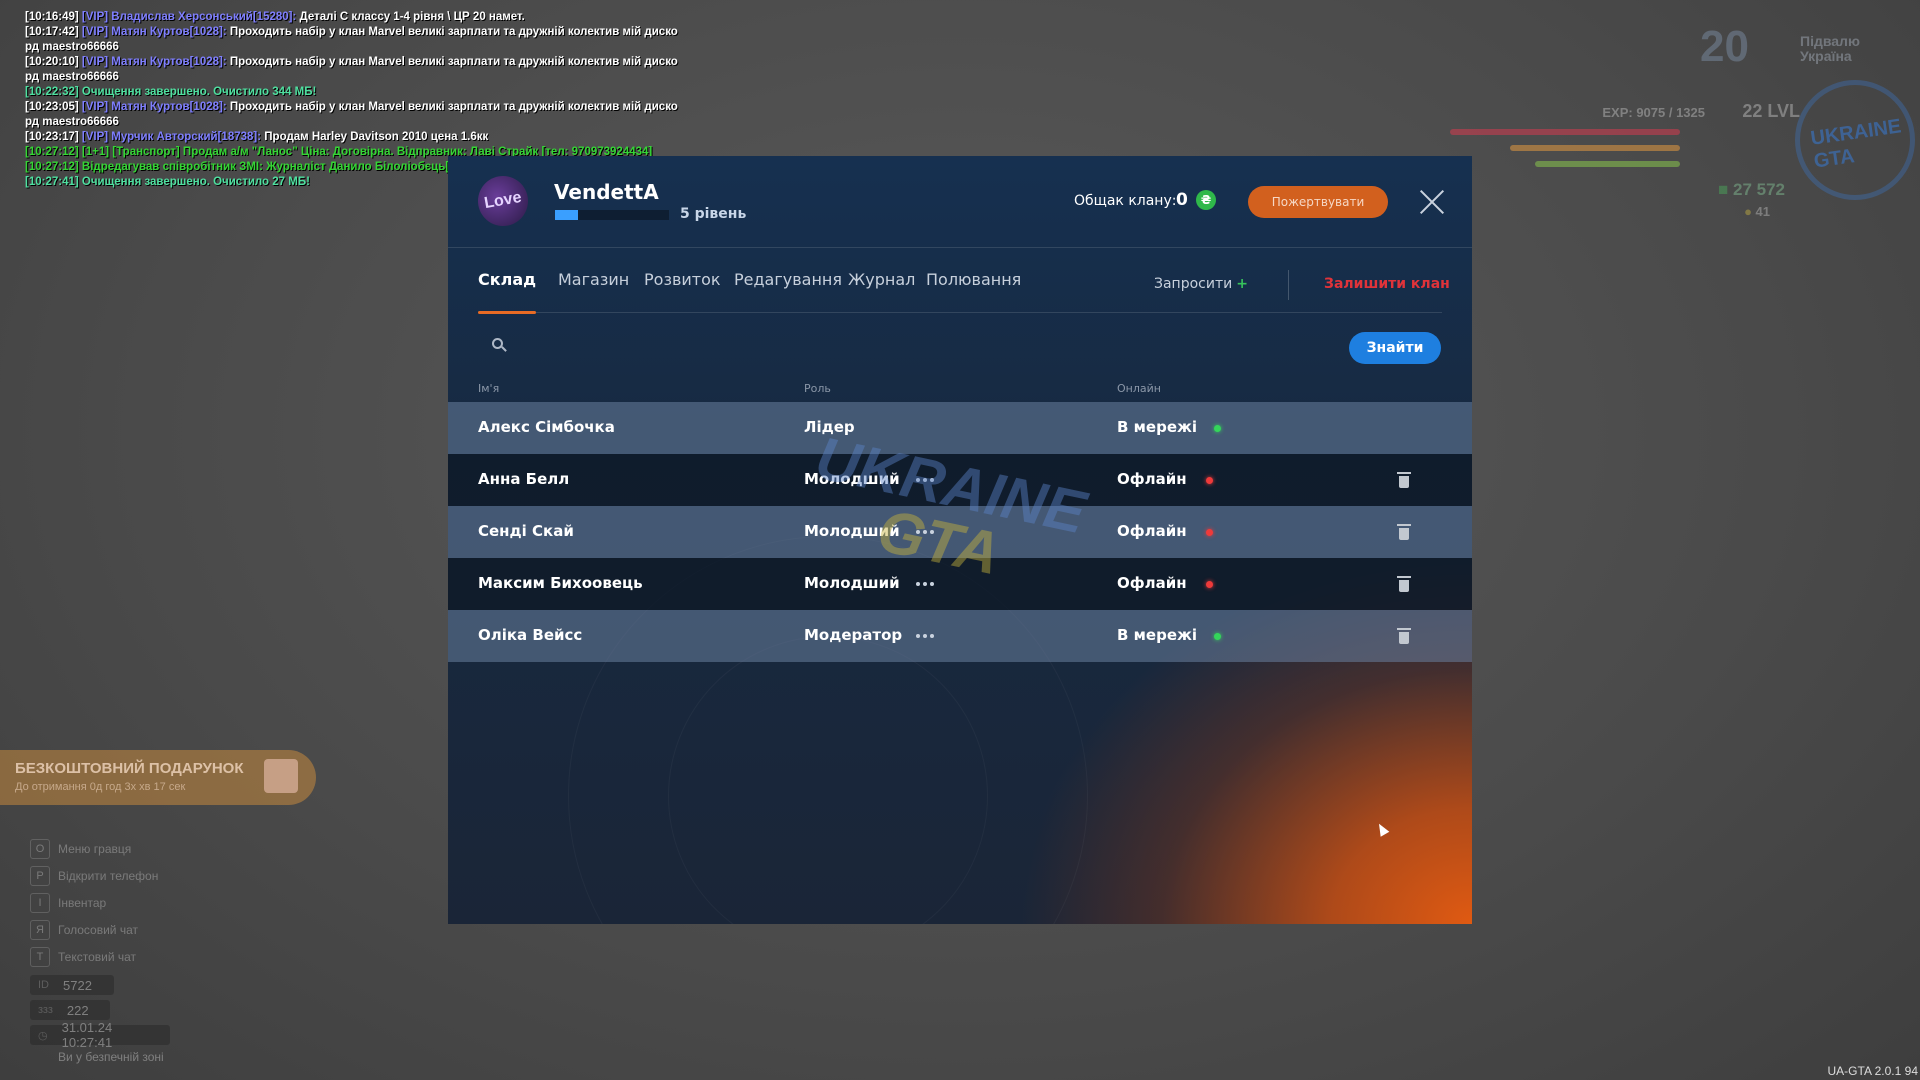 Image resolution: width=1920 pixels, height=1080 pixels. Describe the element at coordinates (1607, 164) in the screenshot. I see `stamina-bar` at that location.